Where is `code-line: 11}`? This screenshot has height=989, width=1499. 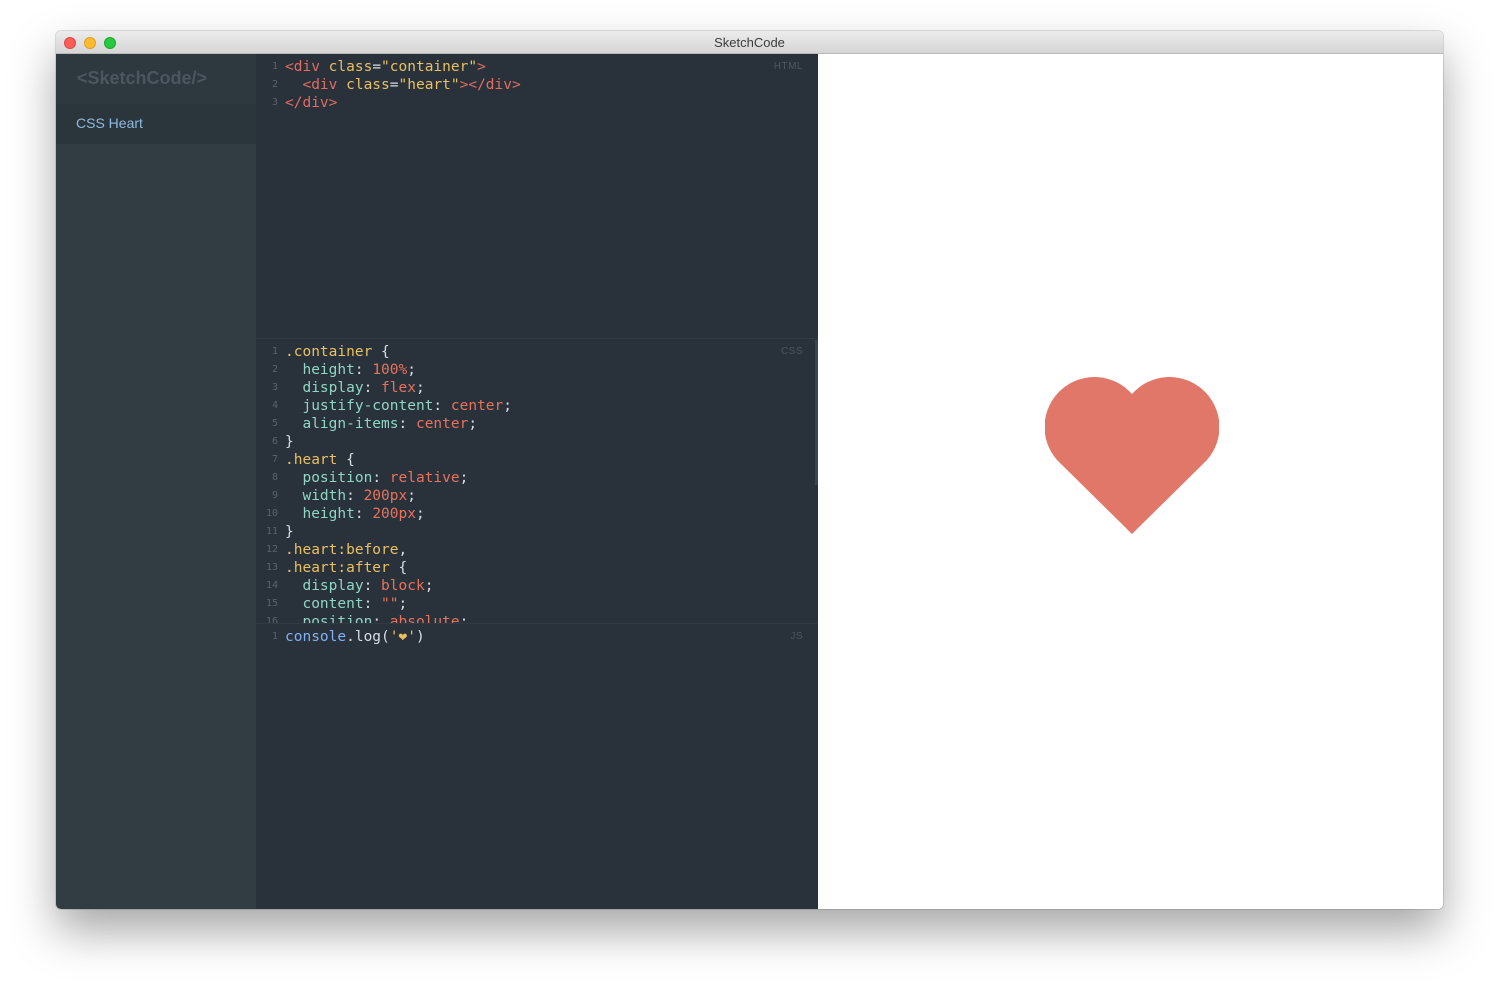 code-line: 11} is located at coordinates (537, 532).